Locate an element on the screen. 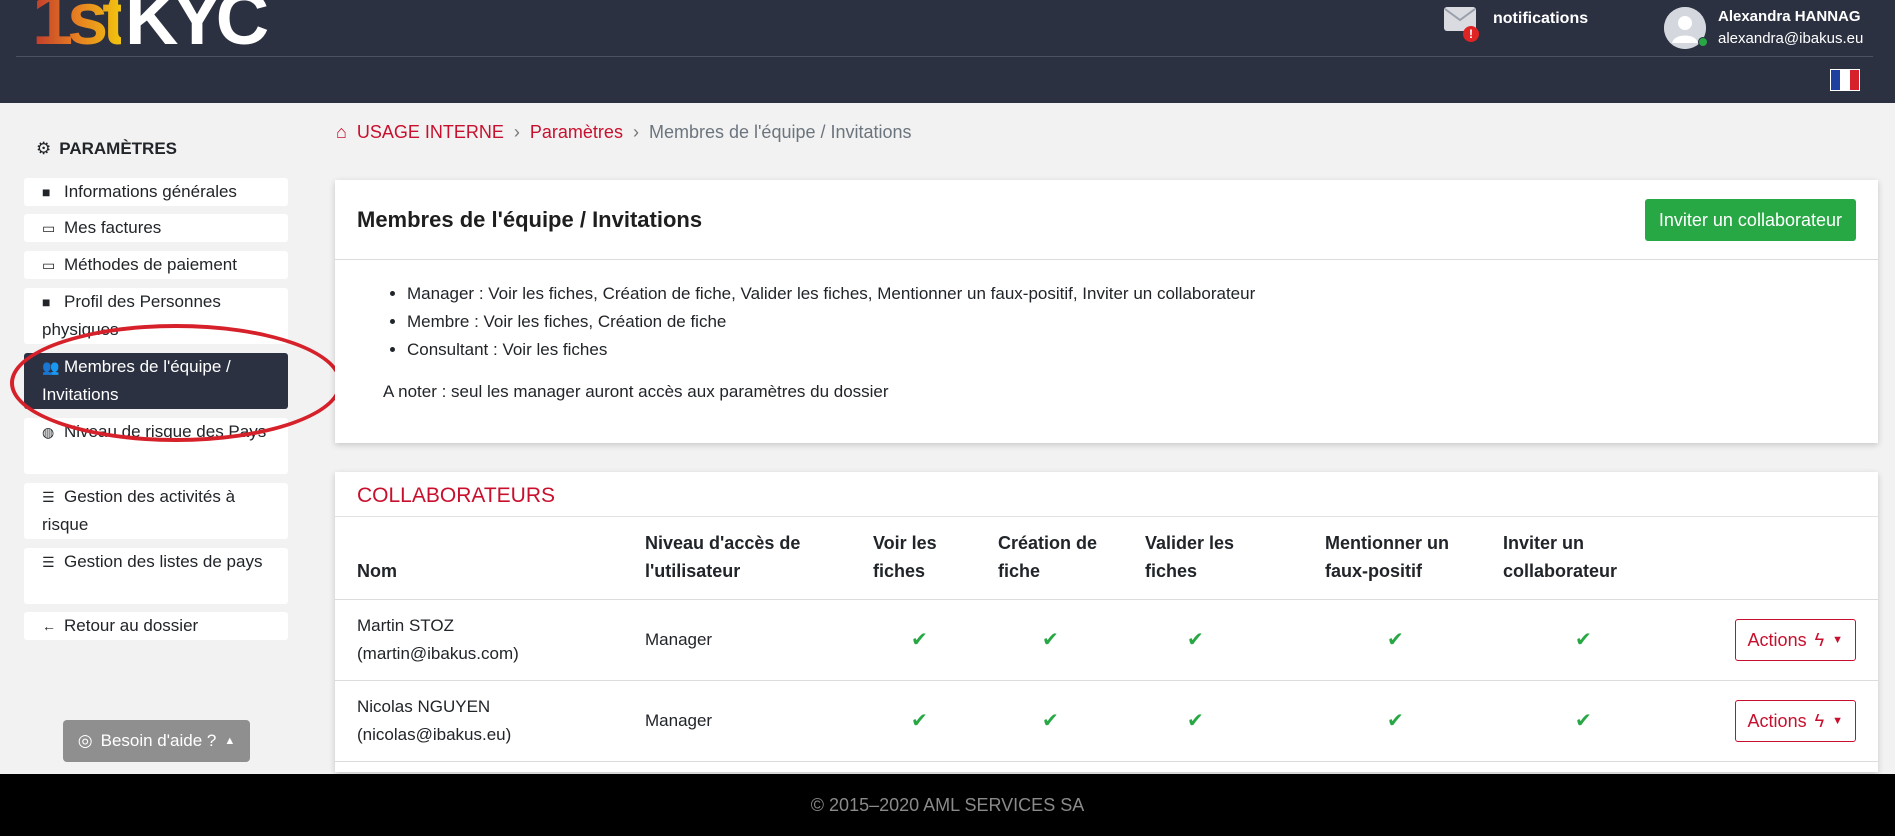  col-voir: Voir les fiches is located at coordinates (935, 558).